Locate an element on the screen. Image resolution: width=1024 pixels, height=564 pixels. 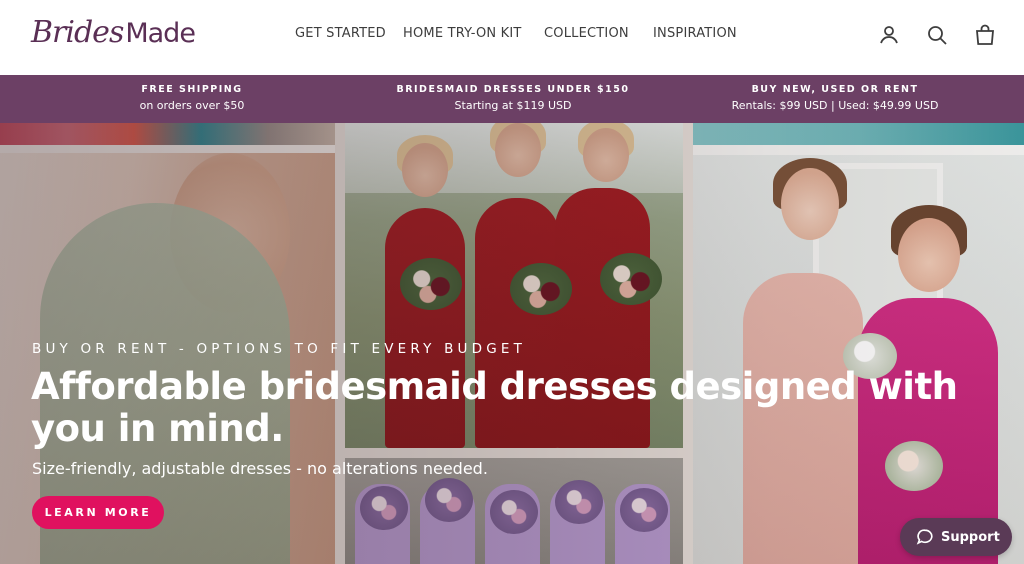
nav-get-started: GET STARTED is located at coordinates (340, 33).